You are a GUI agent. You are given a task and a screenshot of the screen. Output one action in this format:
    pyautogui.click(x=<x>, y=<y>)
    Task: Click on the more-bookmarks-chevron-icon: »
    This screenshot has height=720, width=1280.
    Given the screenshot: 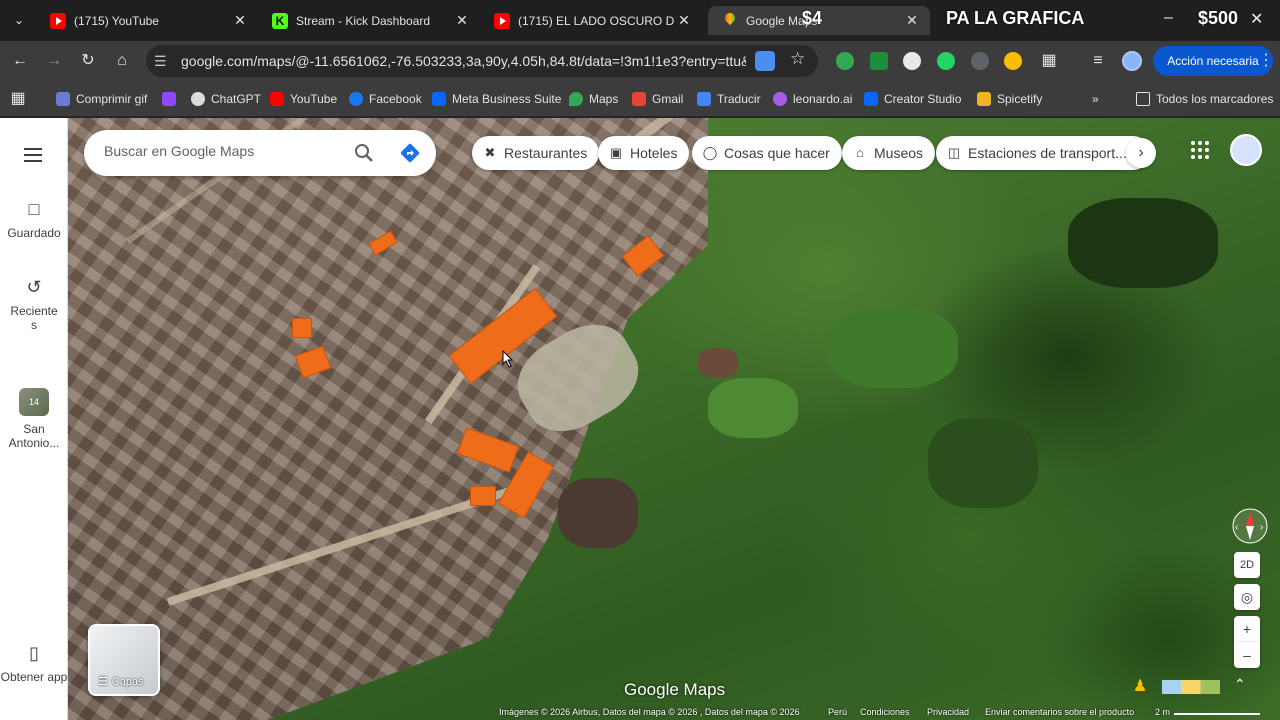 What is the action you would take?
    pyautogui.click(x=1095, y=99)
    